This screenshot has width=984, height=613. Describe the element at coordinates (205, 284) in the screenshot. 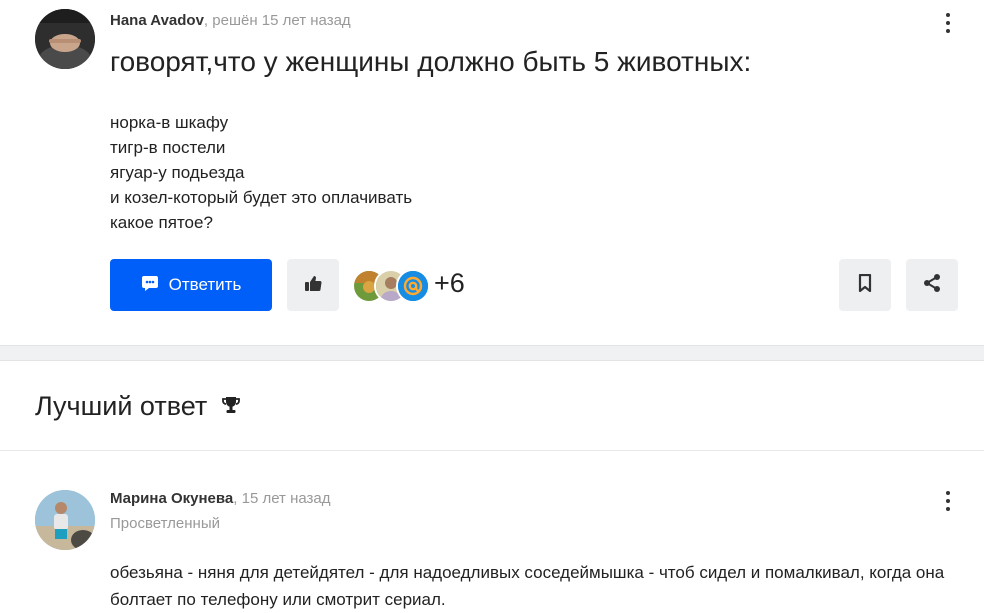

I see `answer-button-label: Ответить` at that location.